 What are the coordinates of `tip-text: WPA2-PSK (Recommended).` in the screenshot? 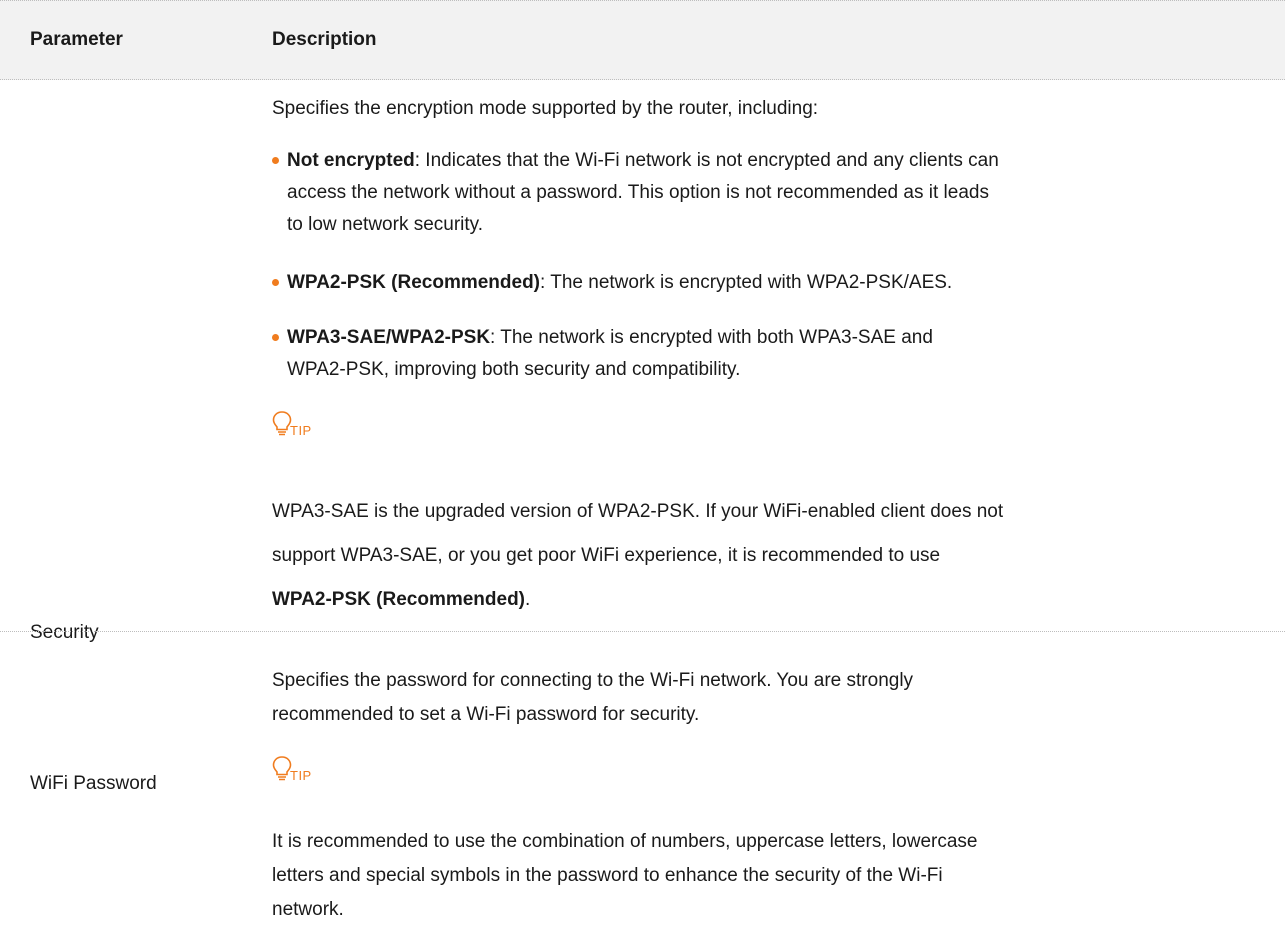 It's located at (767, 600).